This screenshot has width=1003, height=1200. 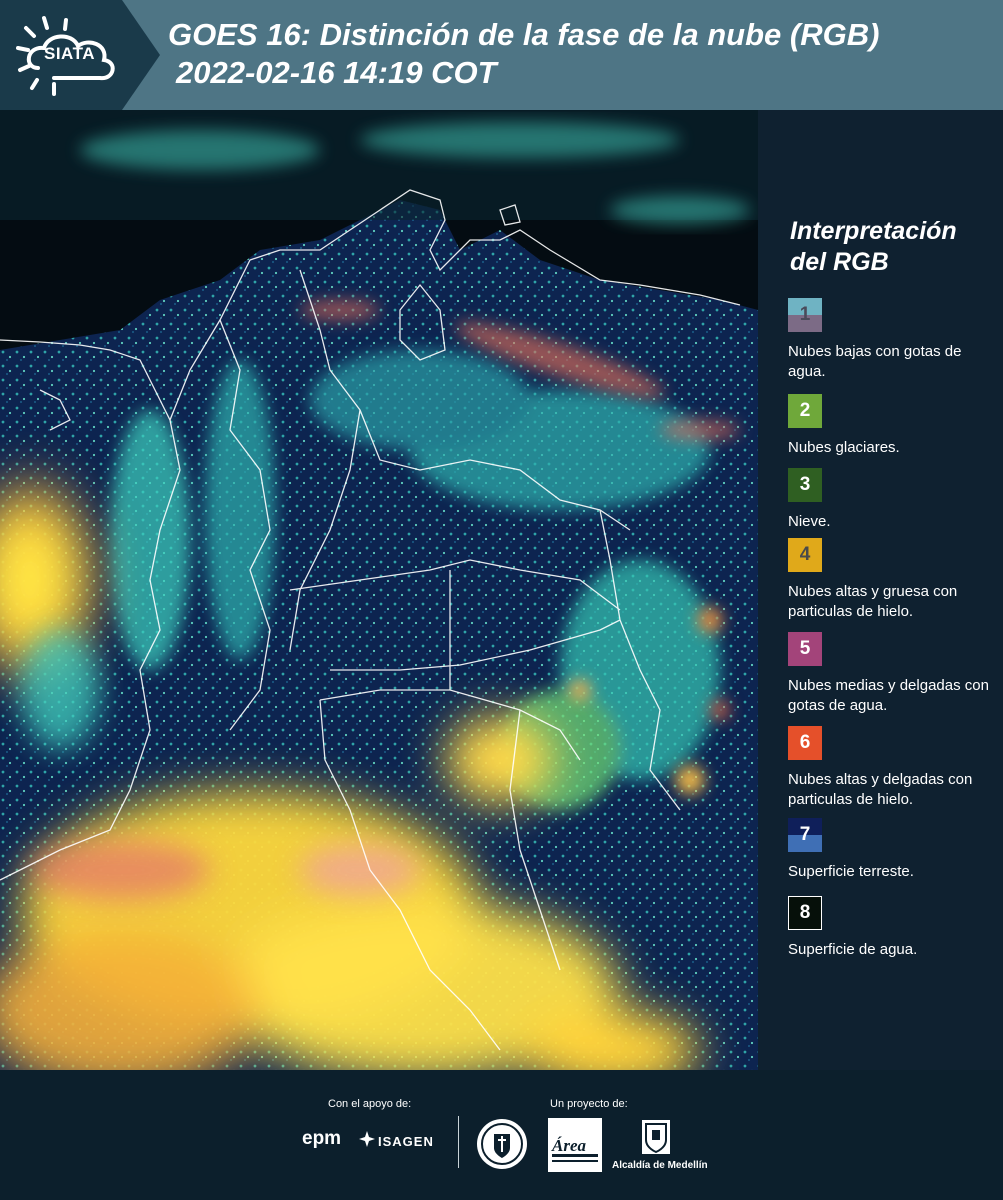 I want to click on legend-item-7: 7 Superficie terreste., so click(x=894, y=850).